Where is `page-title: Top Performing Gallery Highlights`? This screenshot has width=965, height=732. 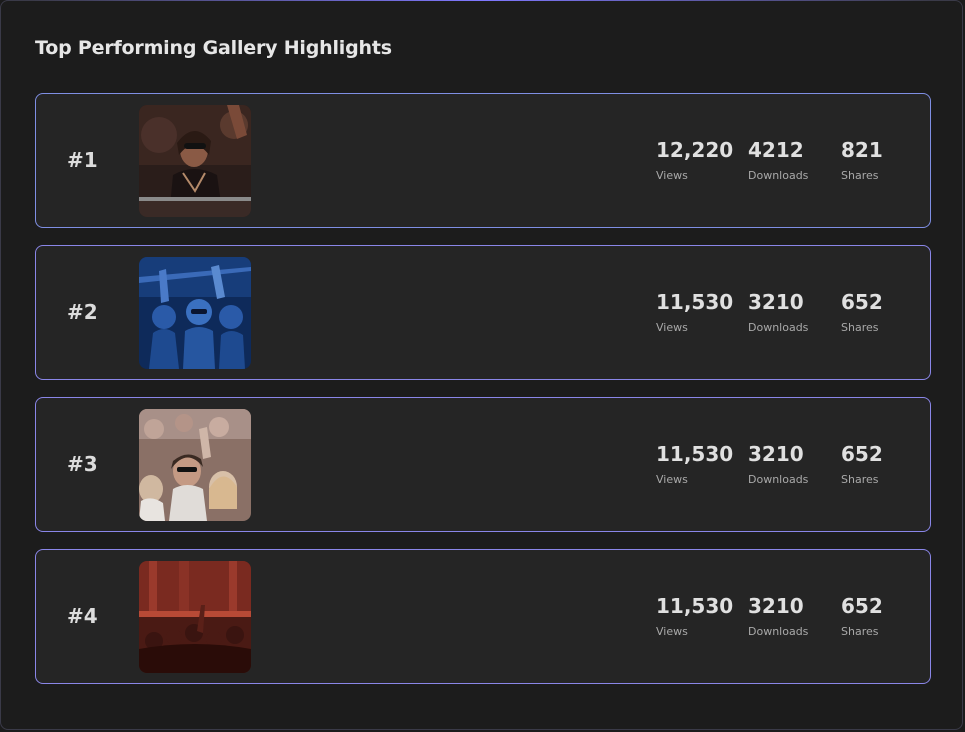 page-title: Top Performing Gallery Highlights is located at coordinates (213, 48).